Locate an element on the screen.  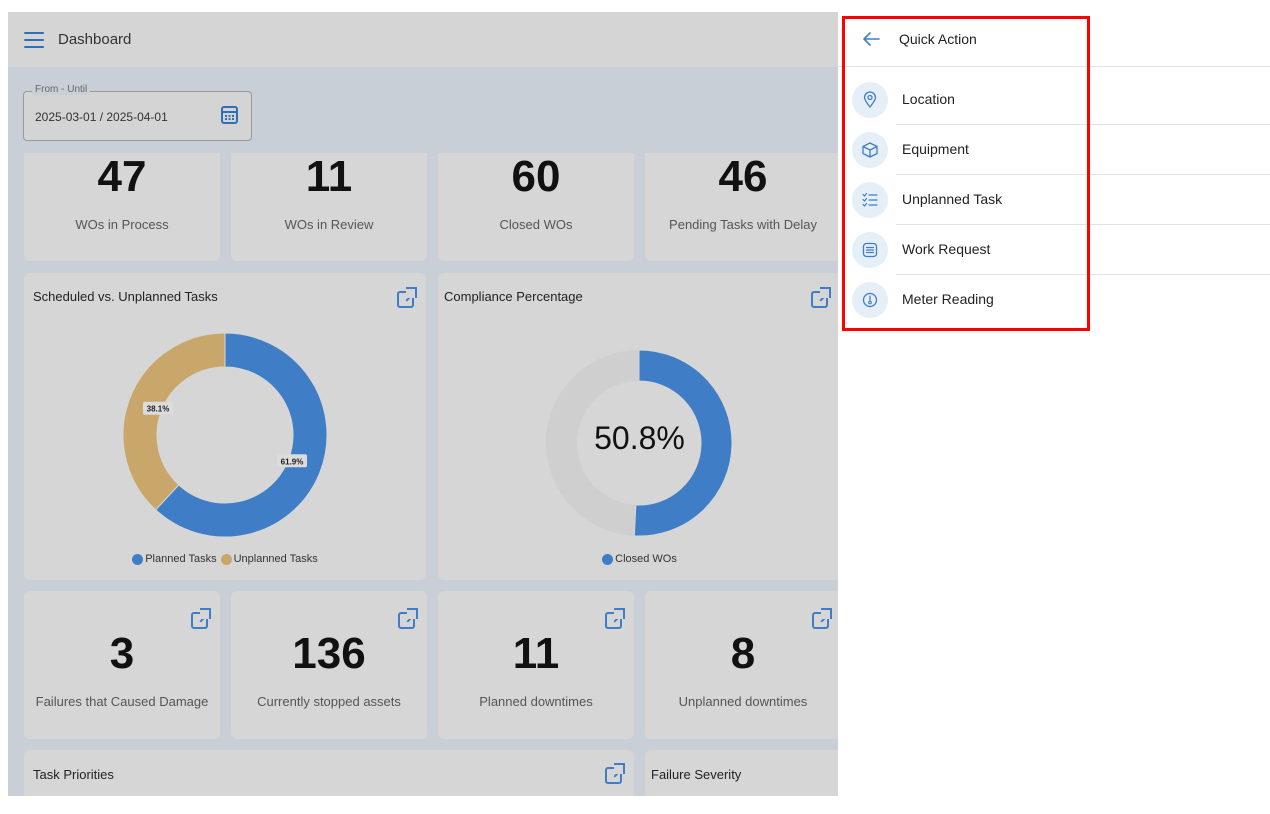
calendar-icon is located at coordinates (229, 115).